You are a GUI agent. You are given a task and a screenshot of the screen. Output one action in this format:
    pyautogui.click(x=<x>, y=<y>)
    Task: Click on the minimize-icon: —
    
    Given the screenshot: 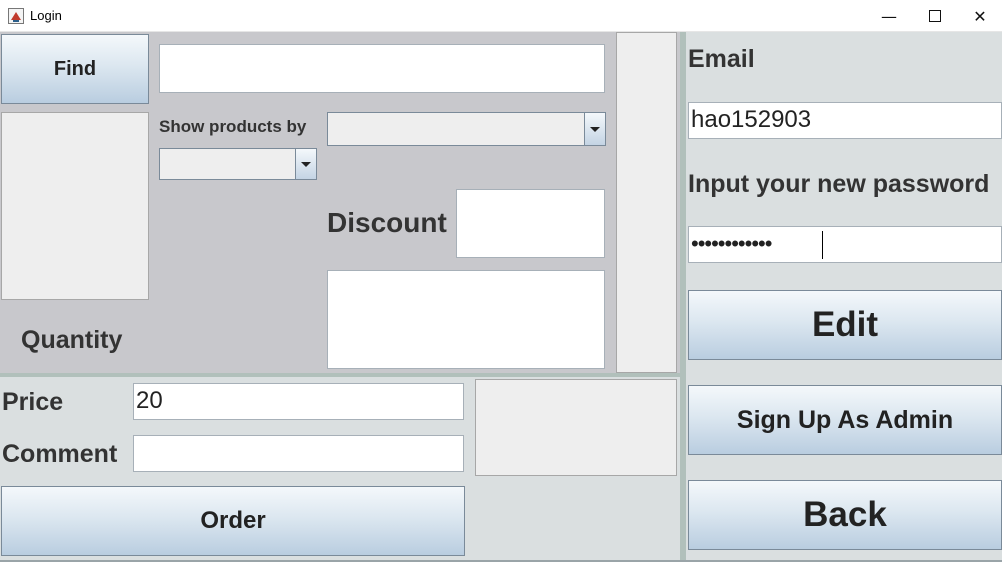 What is the action you would take?
    pyautogui.click(x=889, y=16)
    